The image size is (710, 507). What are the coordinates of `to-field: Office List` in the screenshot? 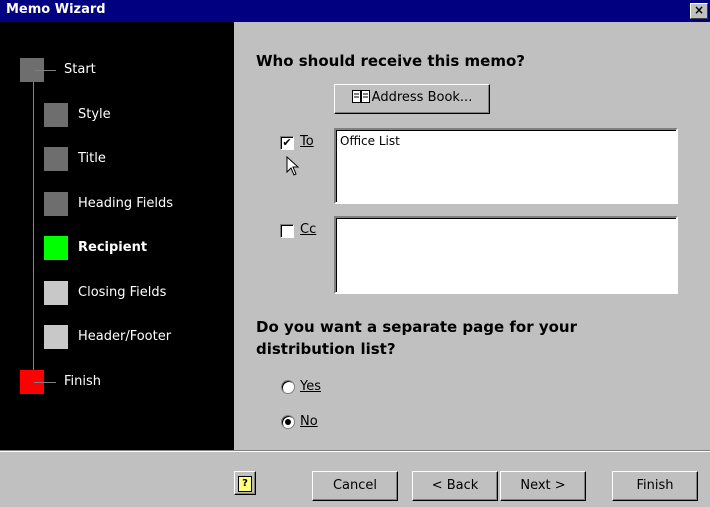 It's located at (506, 166).